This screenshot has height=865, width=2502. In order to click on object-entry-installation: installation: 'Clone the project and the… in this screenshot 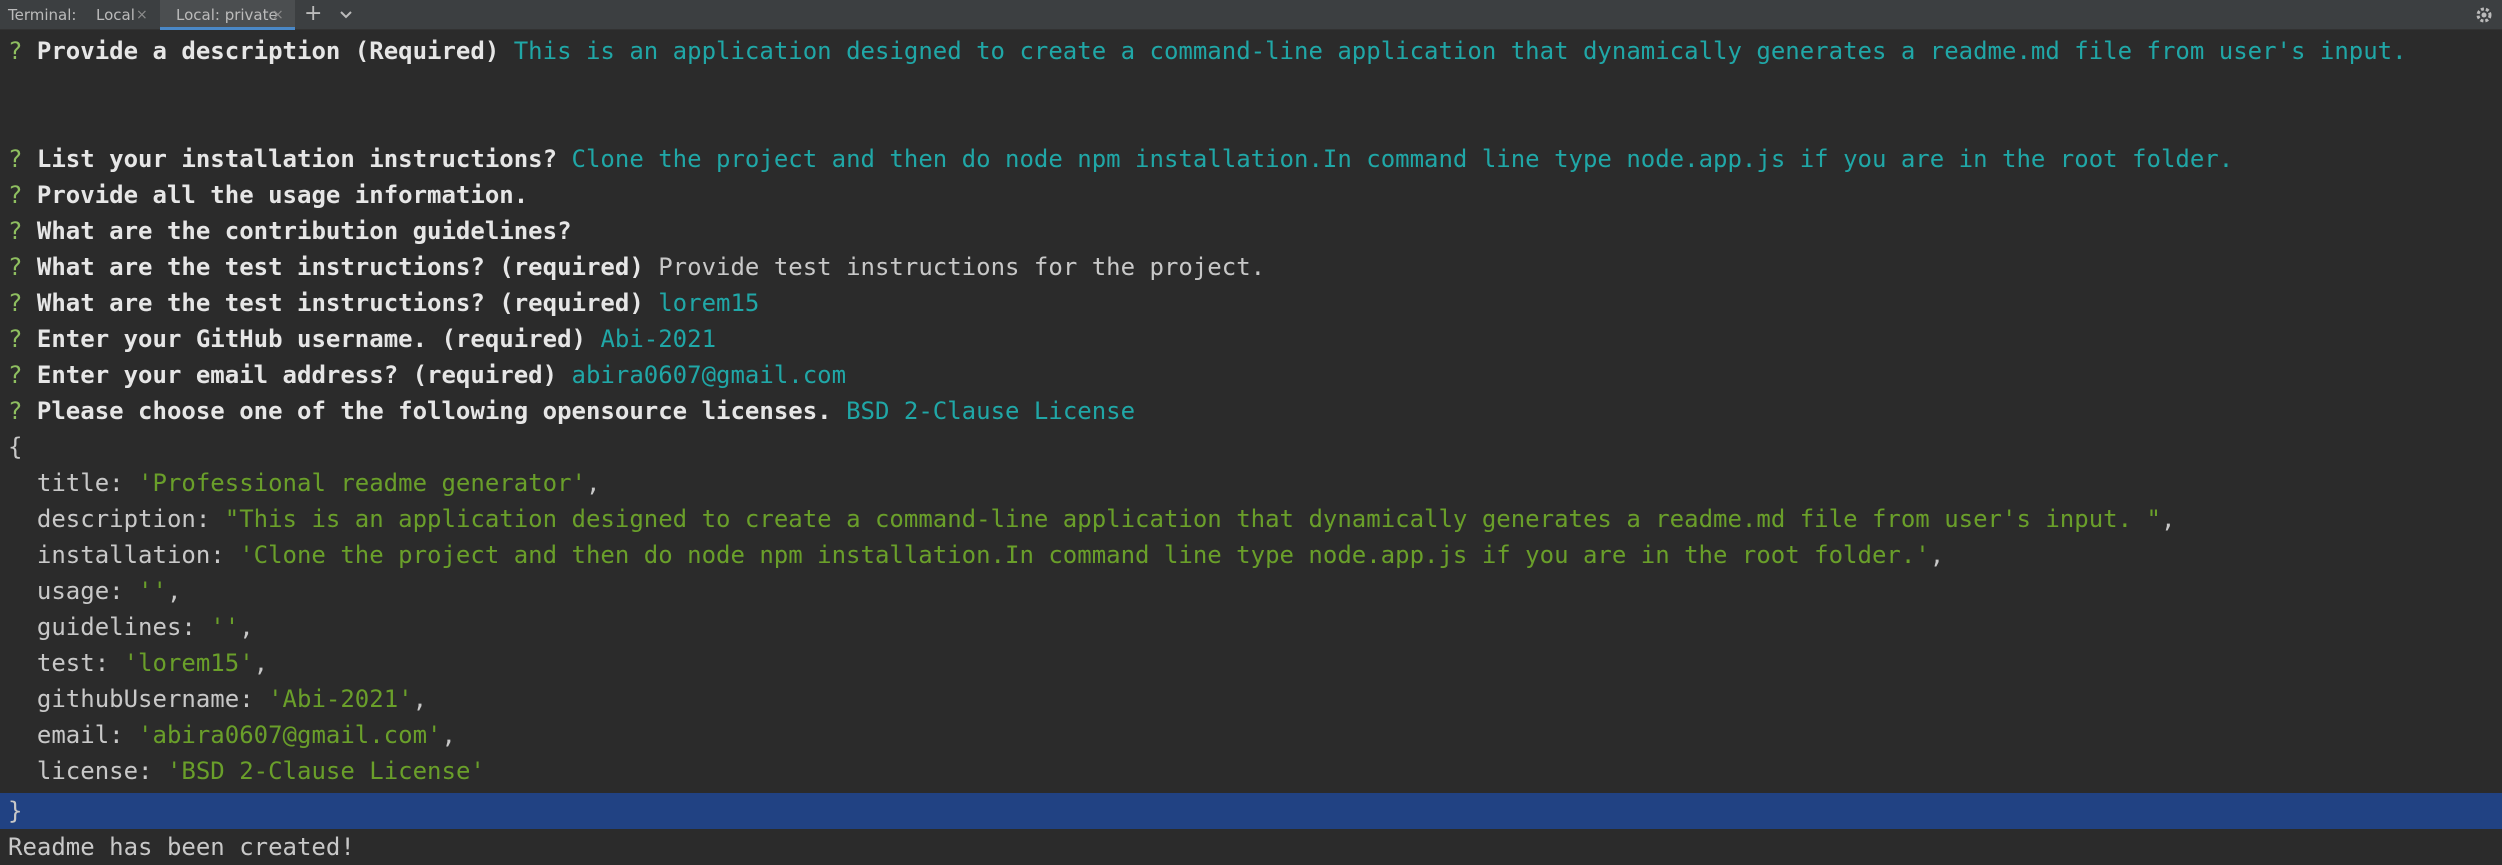, I will do `click(976, 555)`.